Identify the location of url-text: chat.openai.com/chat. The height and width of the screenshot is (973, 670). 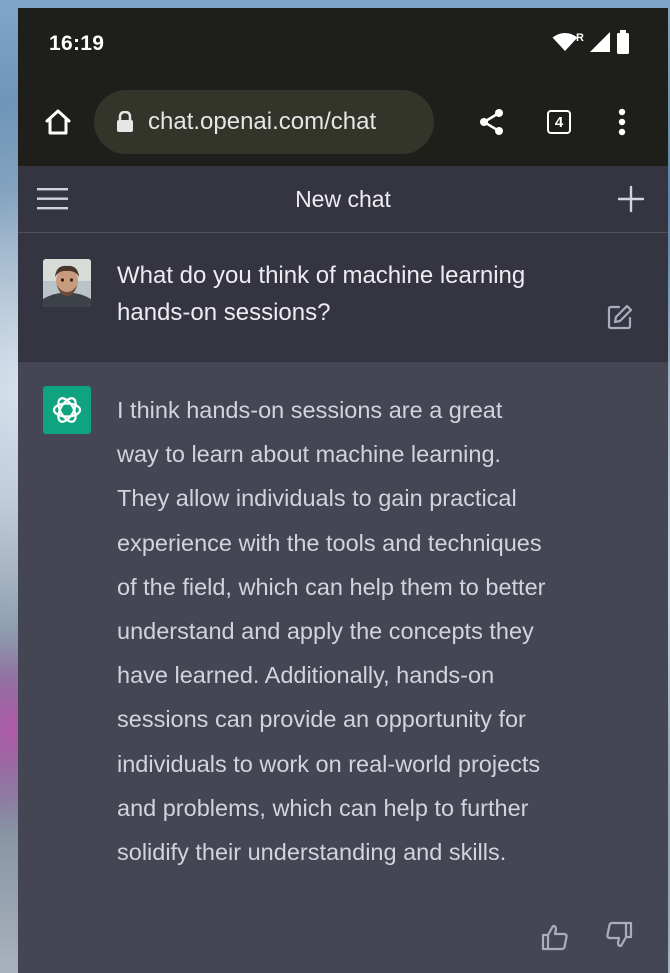
(262, 121).